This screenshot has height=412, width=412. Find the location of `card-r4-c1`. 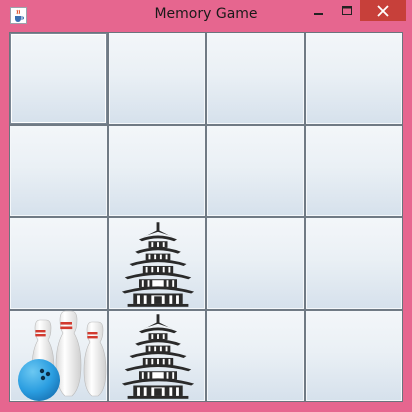

card-r4-c1 is located at coordinates (58, 355).